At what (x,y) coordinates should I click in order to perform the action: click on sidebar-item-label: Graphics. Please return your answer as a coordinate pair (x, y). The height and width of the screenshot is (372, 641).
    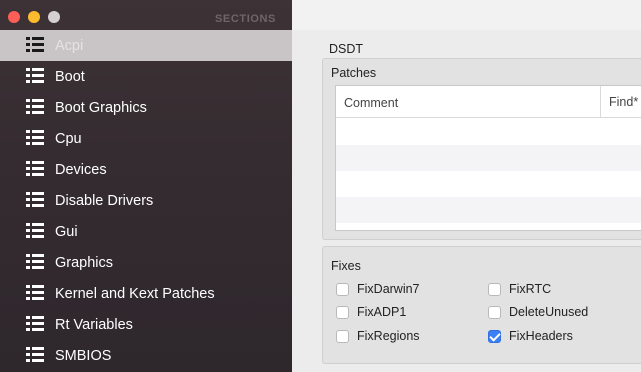
    Looking at the image, I should click on (84, 263).